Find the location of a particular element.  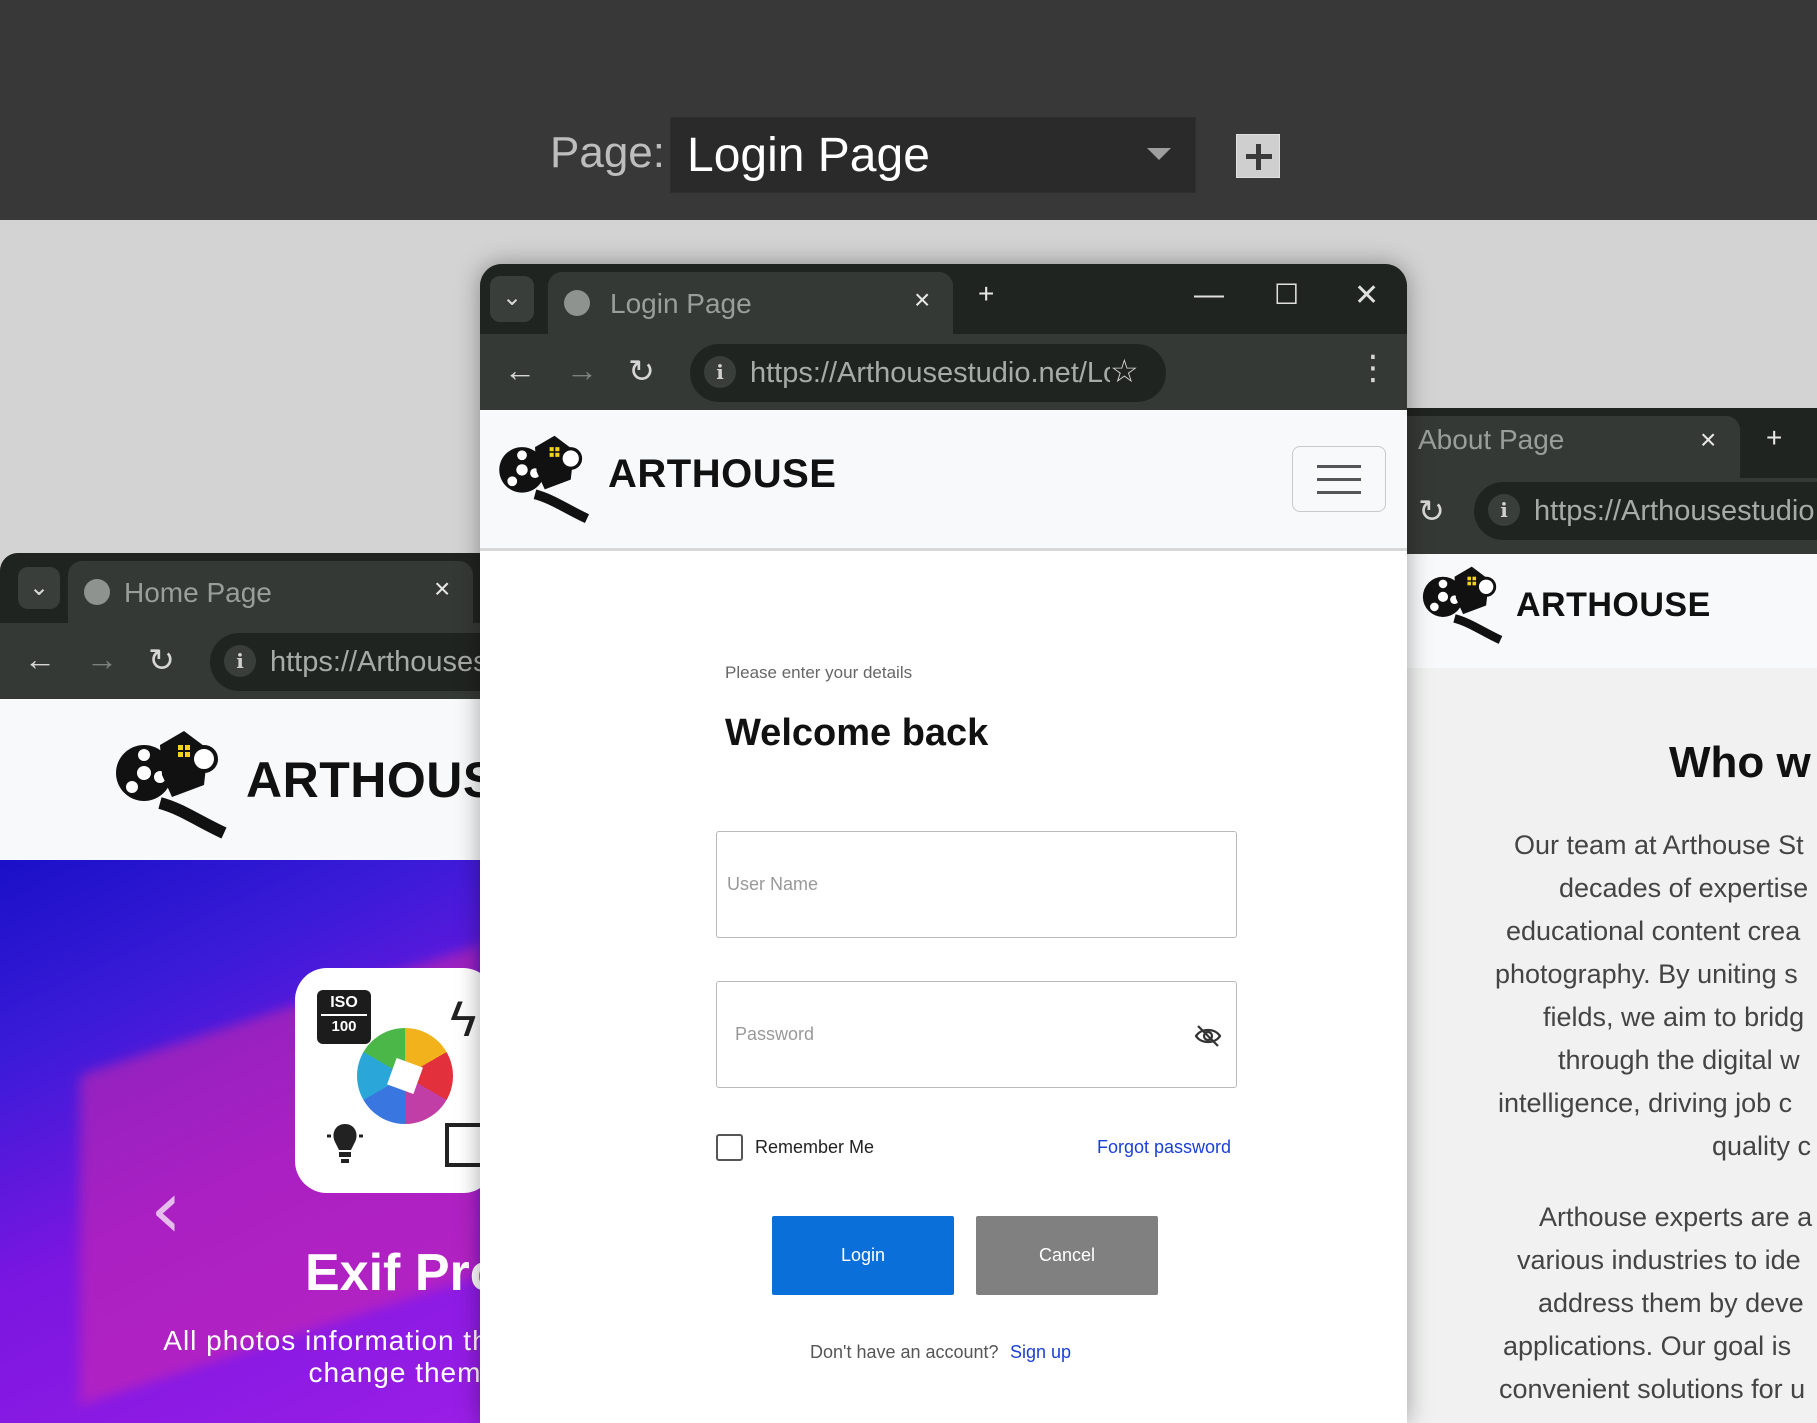

header-divider is located at coordinates (943, 549).